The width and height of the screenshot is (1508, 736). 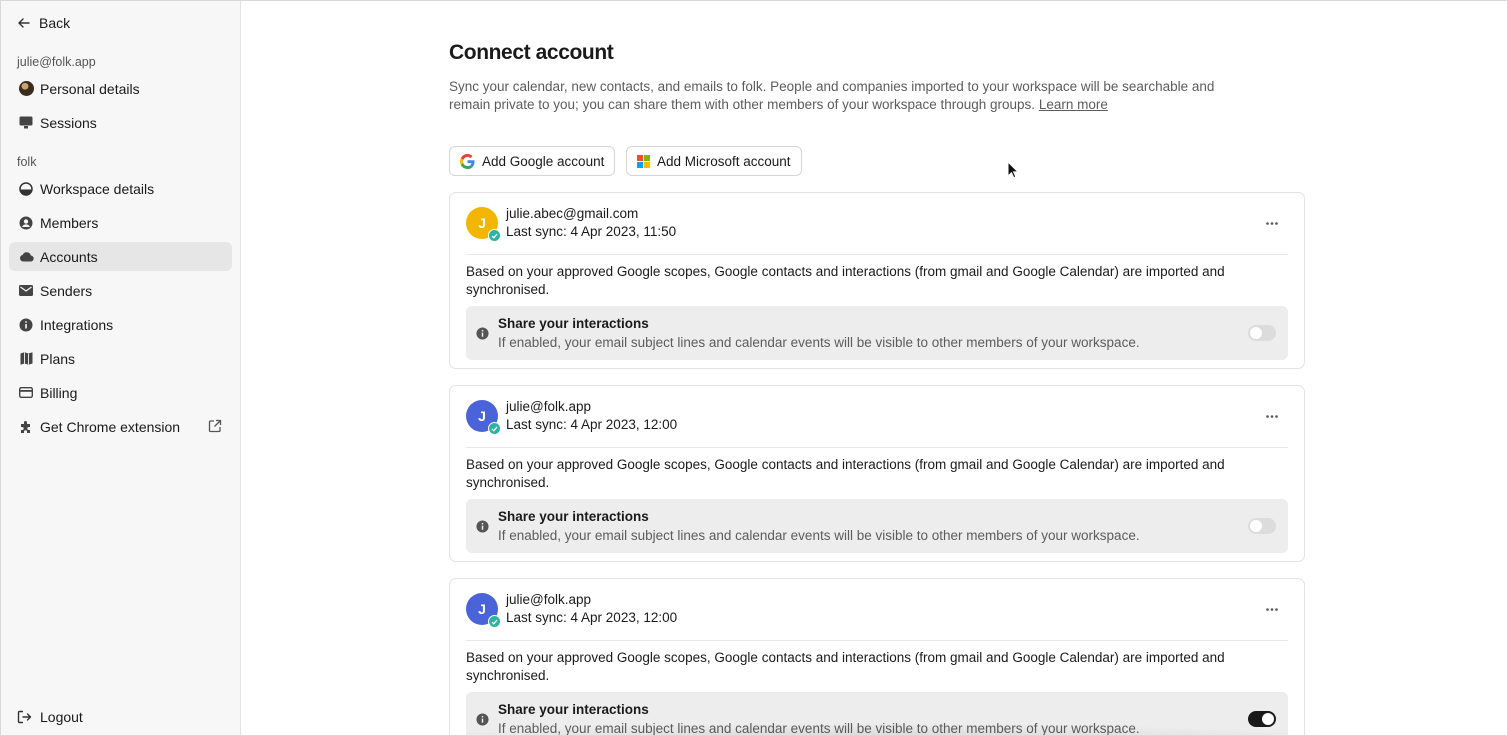 I want to click on sidebar-item-label: Integrations, so click(x=77, y=324).